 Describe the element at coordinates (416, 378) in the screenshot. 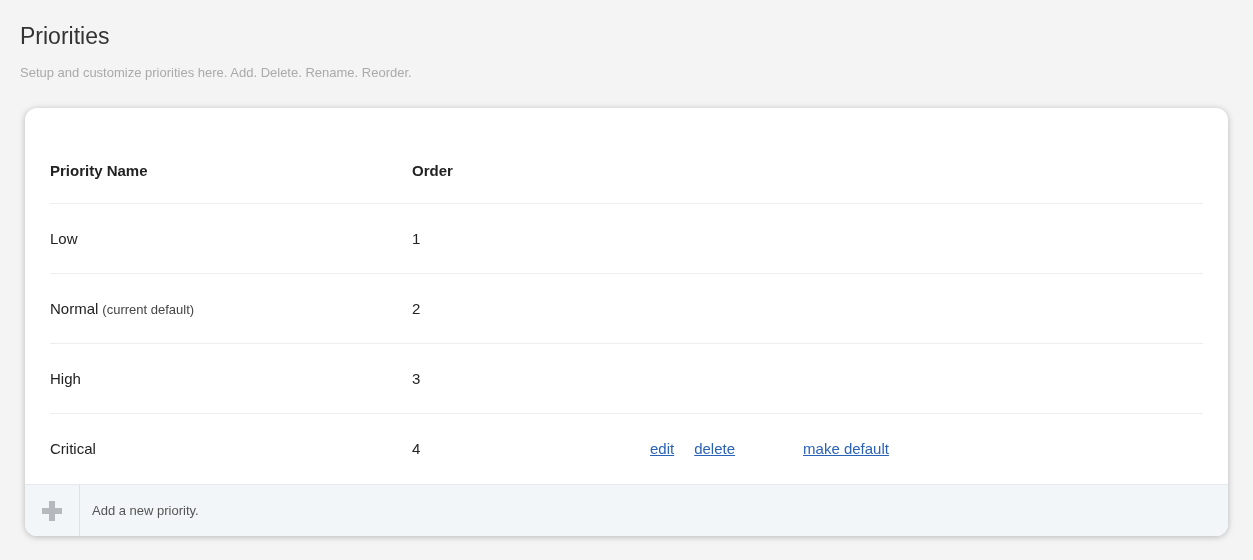

I see `order-cell: 3` at that location.